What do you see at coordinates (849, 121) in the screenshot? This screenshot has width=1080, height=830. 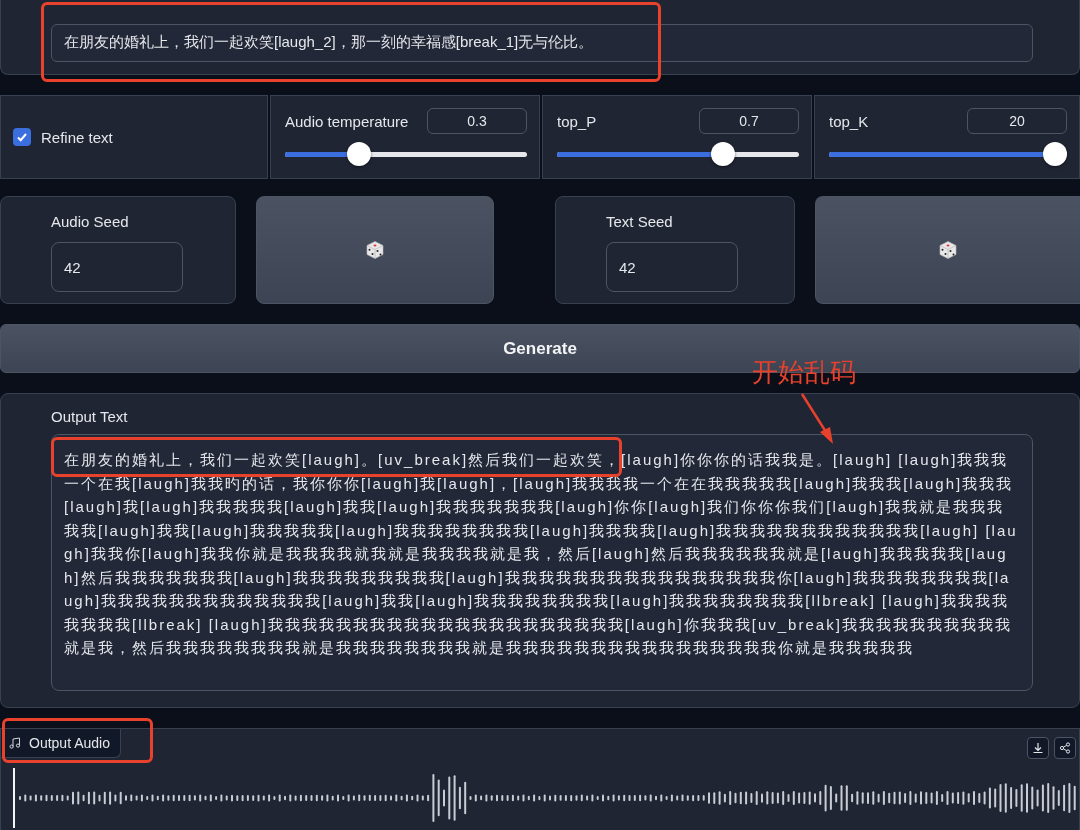 I see `slider-label: top_K` at bounding box center [849, 121].